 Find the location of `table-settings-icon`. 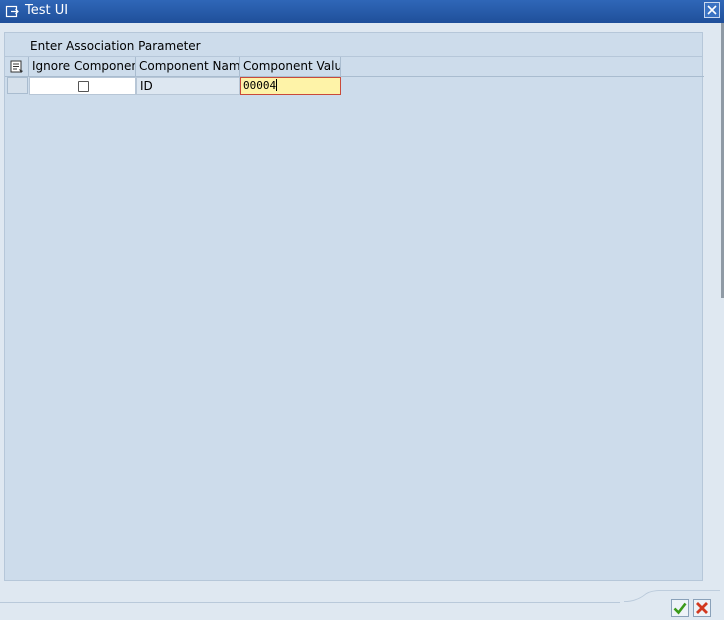

table-settings-icon is located at coordinates (16, 66).